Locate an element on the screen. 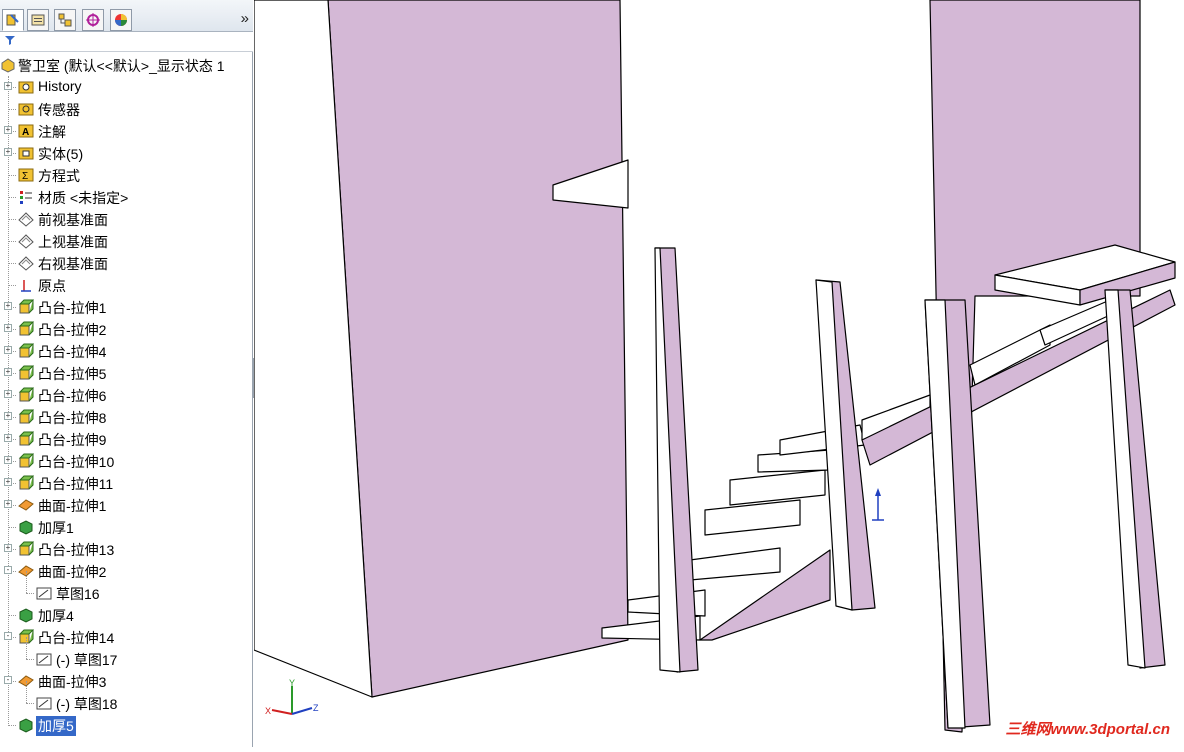 The image size is (1184, 752). tree-item: 右视基准面 is located at coordinates (126, 263).